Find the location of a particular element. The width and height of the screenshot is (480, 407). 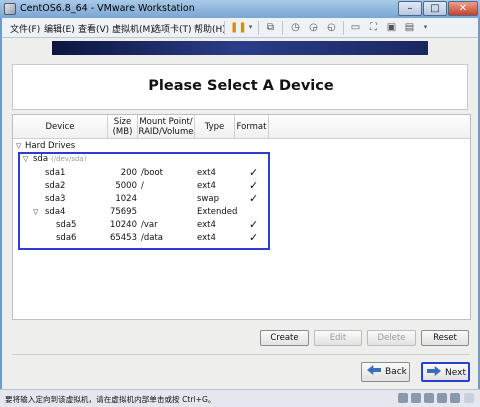

column-header-format: Format is located at coordinates (252, 127).